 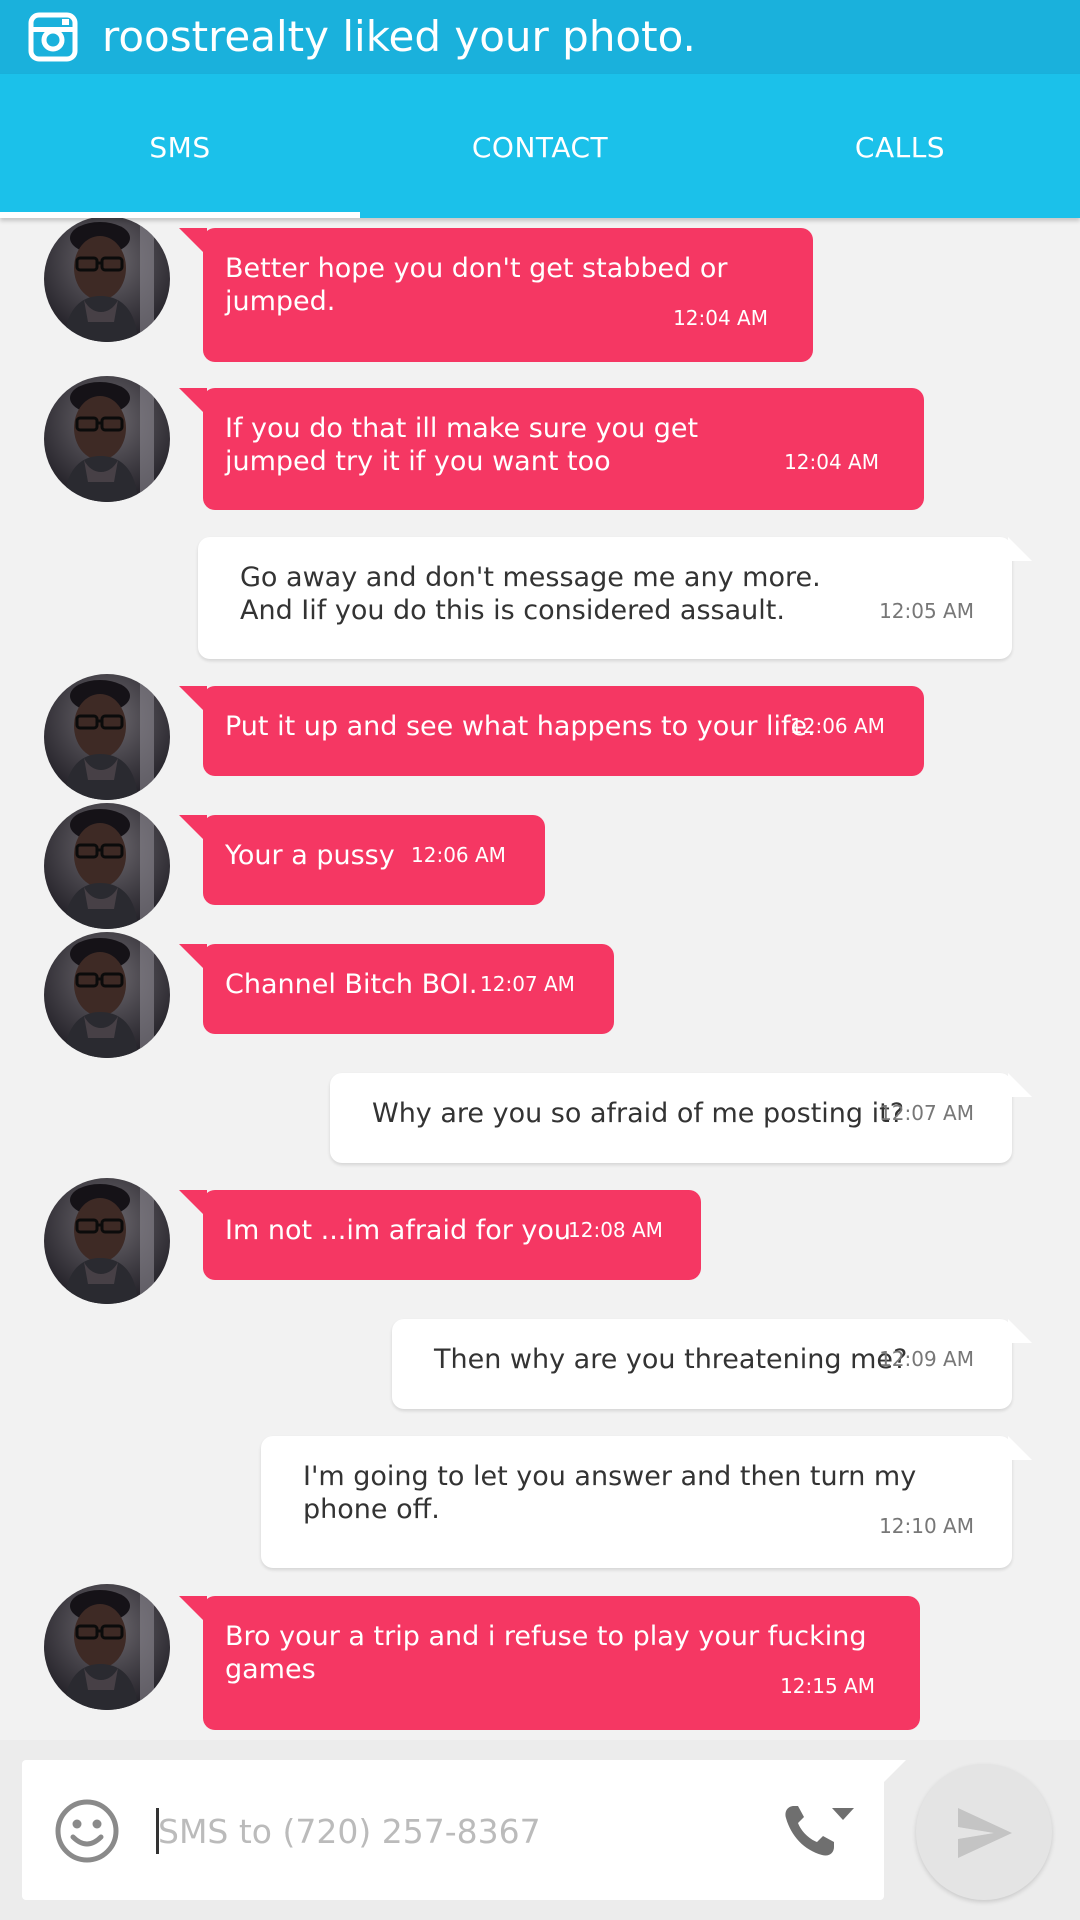 I want to click on tab-label: SMS, so click(x=180, y=147).